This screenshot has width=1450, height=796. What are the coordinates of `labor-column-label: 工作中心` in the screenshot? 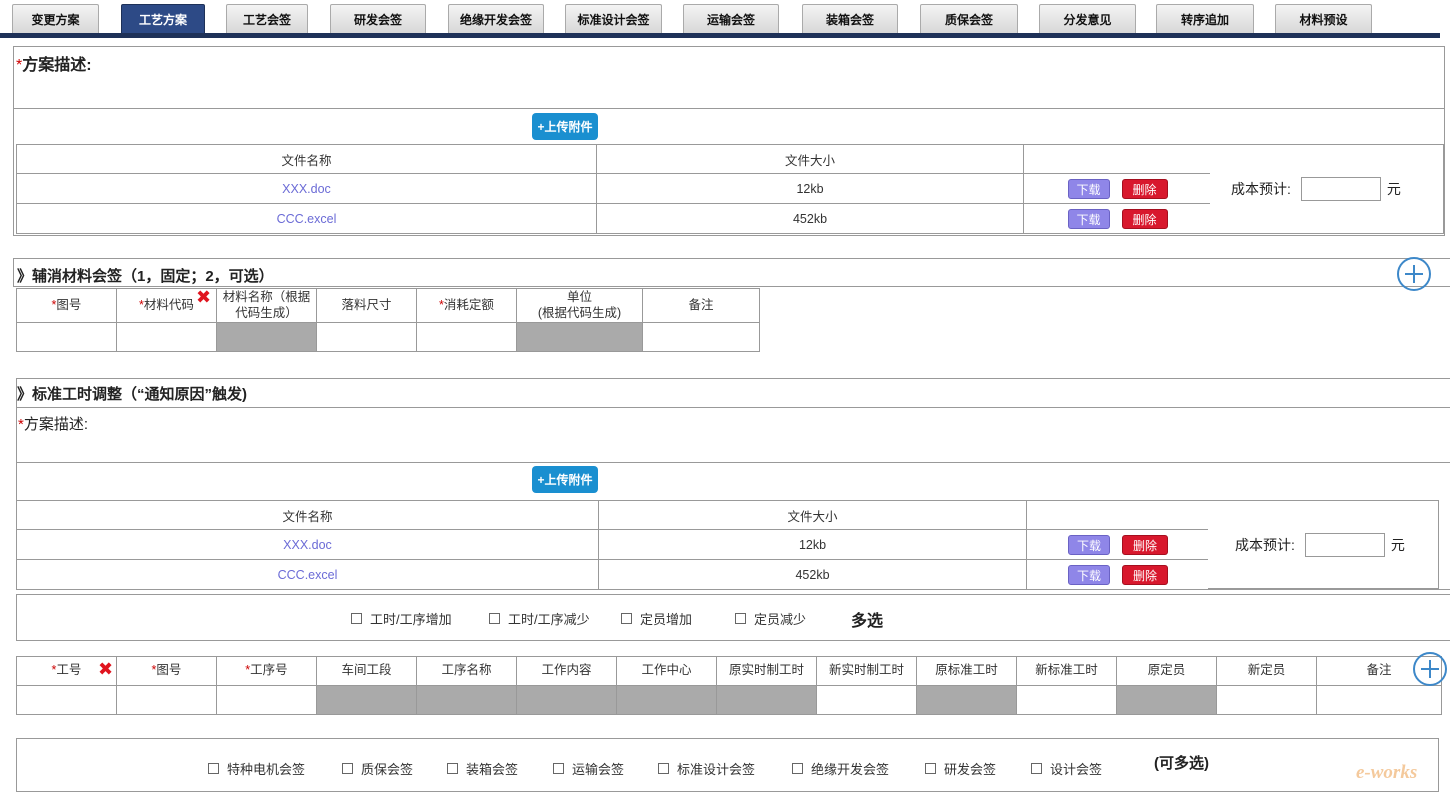 It's located at (666, 670).